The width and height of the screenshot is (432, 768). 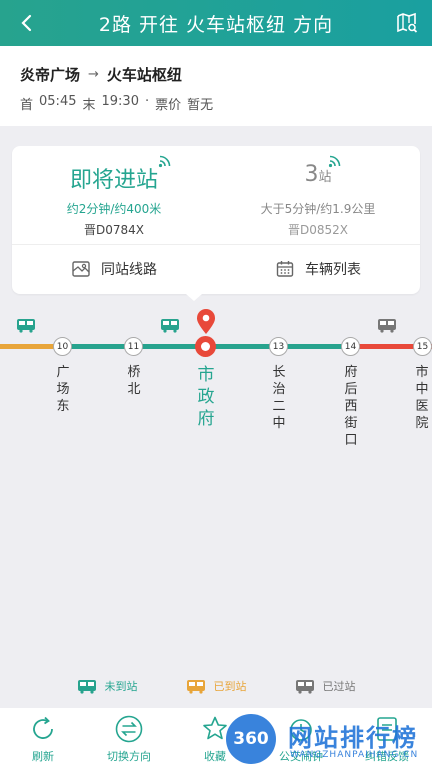 I want to click on top-bar: 2路 开往 火车站枢纽 方向, so click(x=216, y=23).